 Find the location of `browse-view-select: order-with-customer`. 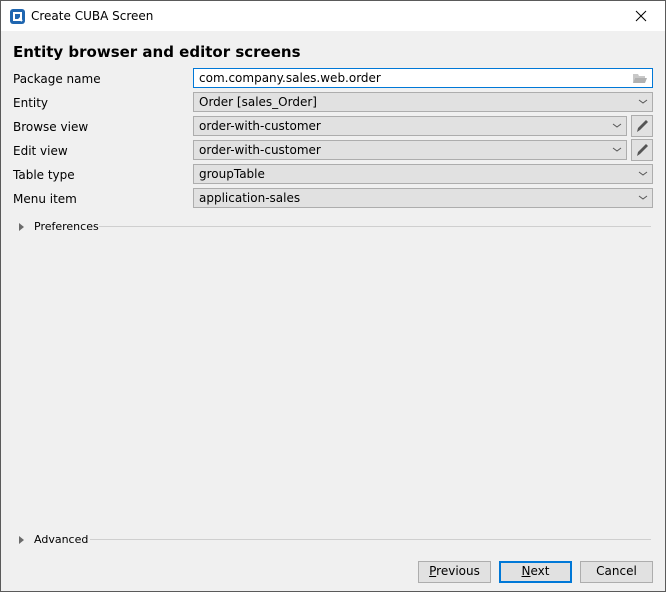

browse-view-select: order-with-customer is located at coordinates (410, 126).